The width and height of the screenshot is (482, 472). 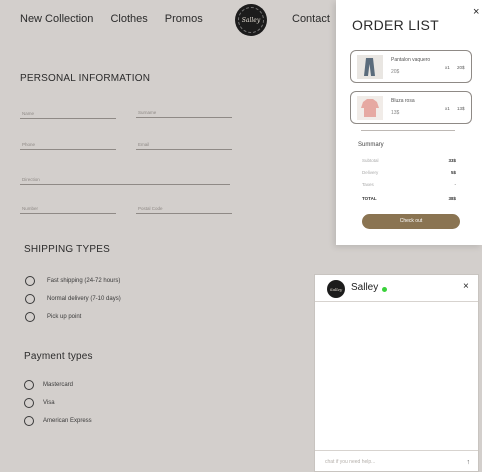 I want to click on main-nav: New Collection Clothes Promos, so click(x=118, y=19).